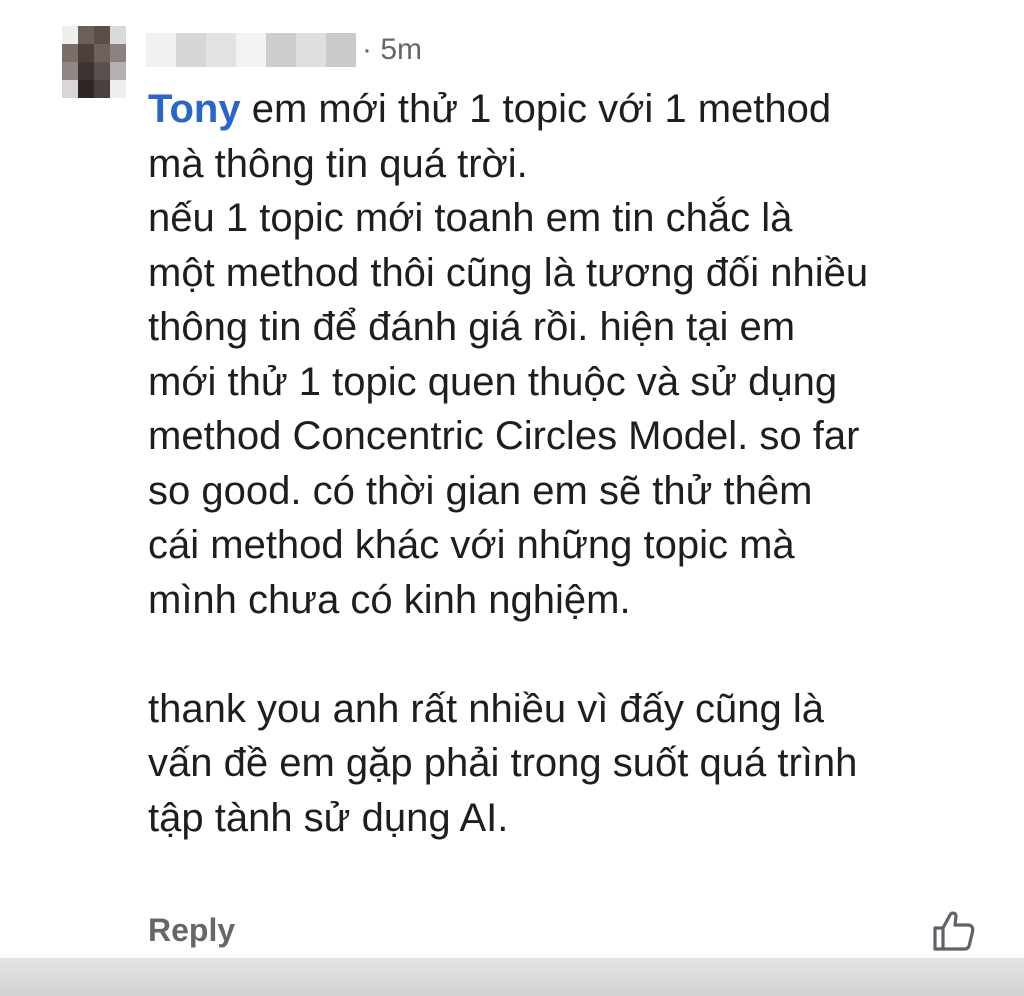 This screenshot has width=1024, height=996. I want to click on thumbs-up-icon, so click(954, 931).